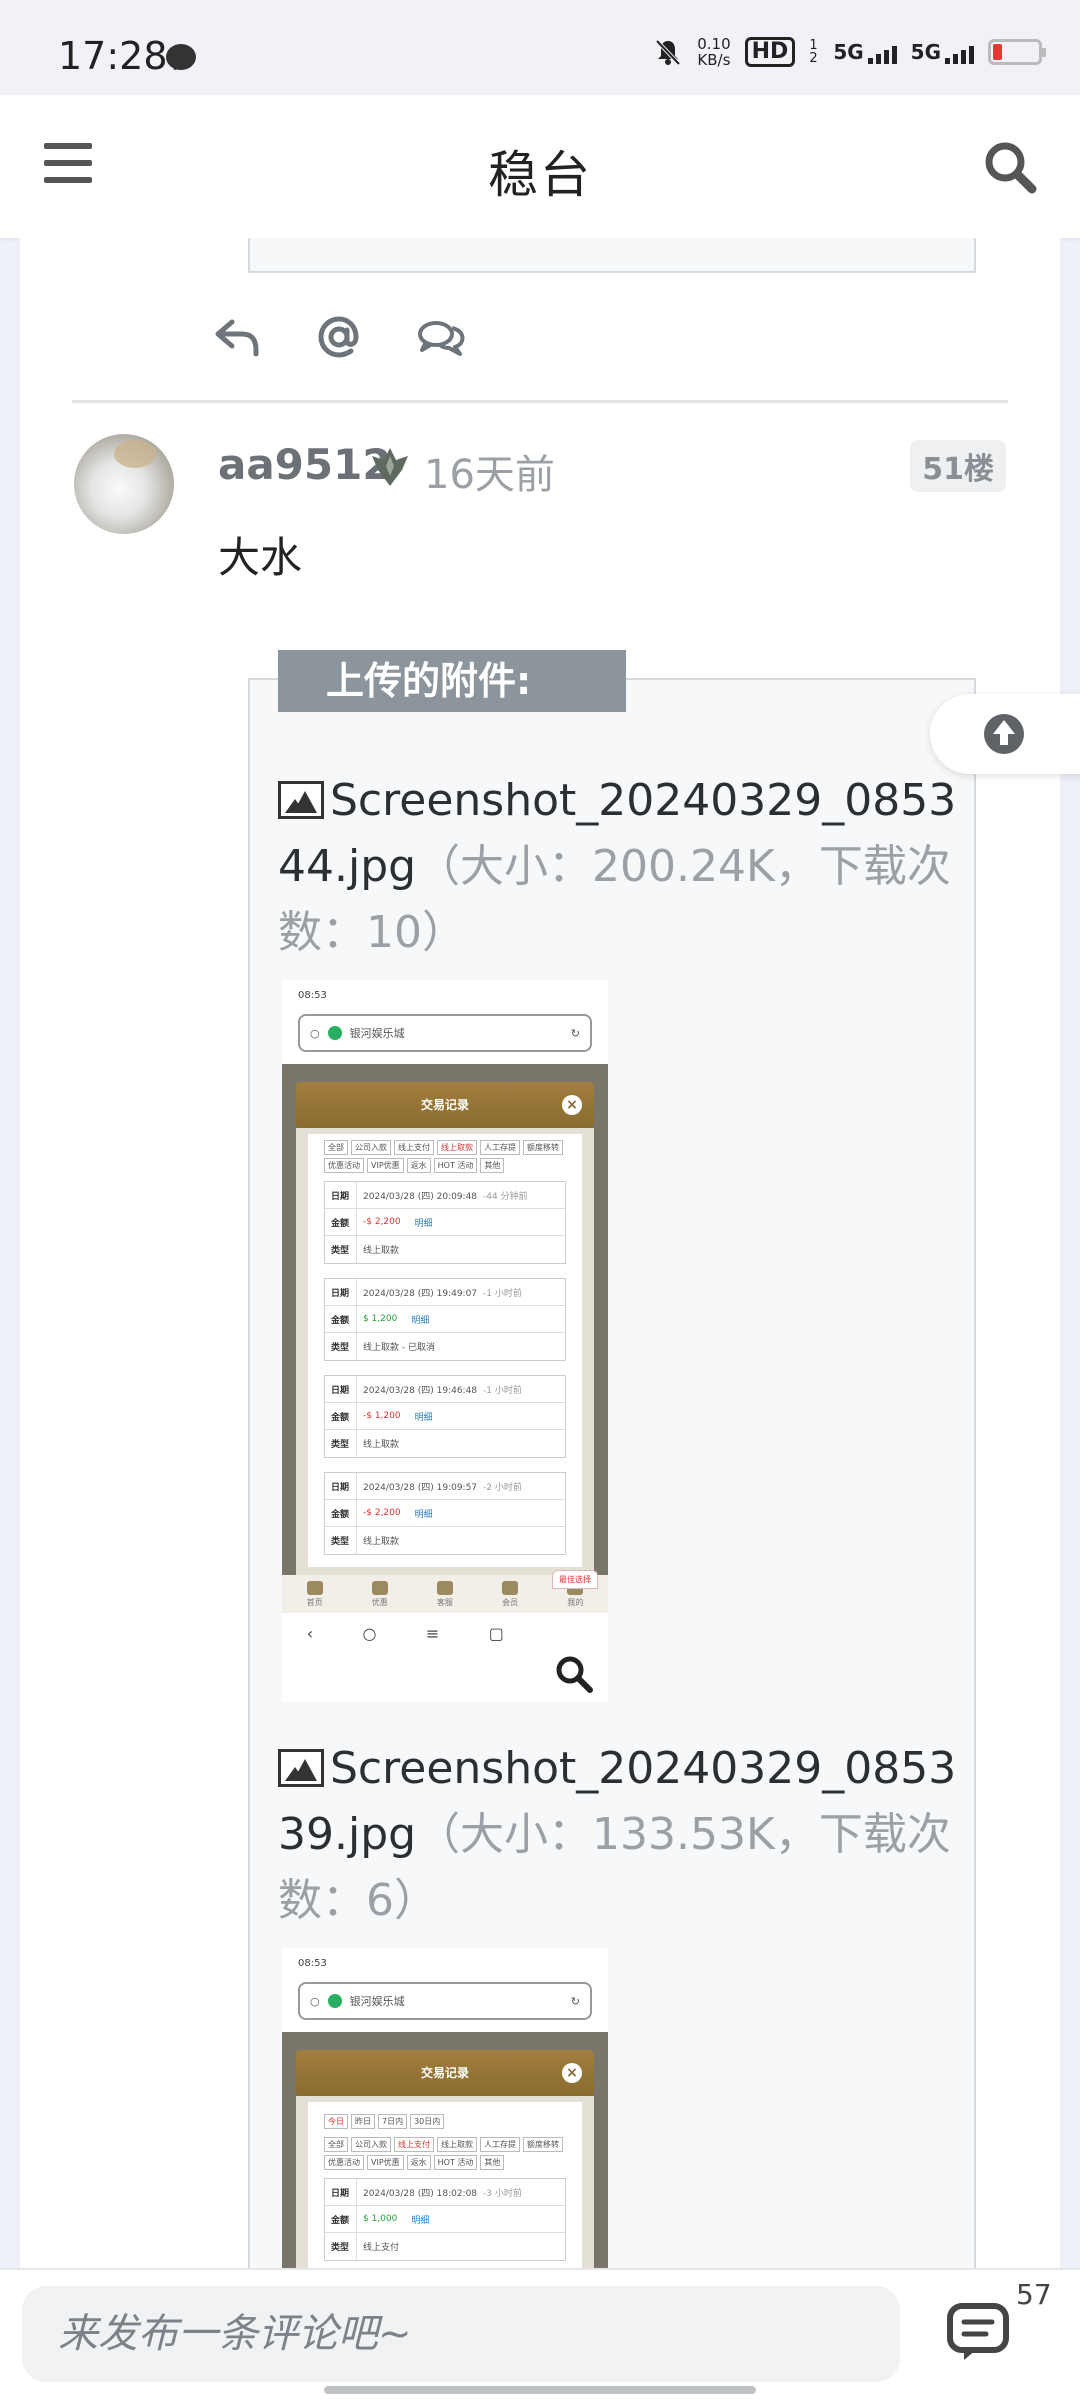 This screenshot has height=2400, width=1080. Describe the element at coordinates (124, 484) in the screenshot. I see `avatar` at that location.